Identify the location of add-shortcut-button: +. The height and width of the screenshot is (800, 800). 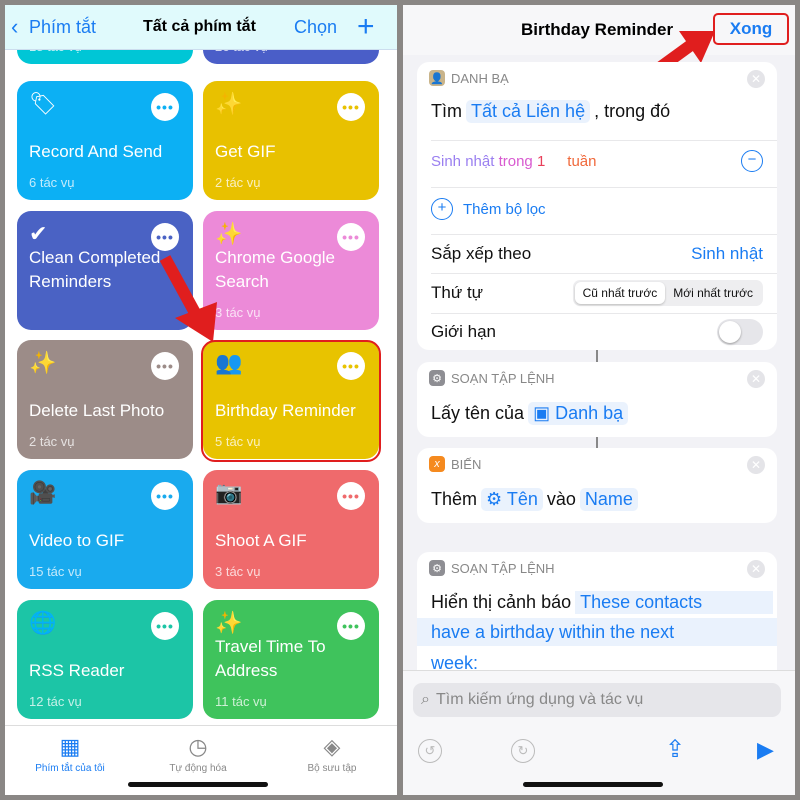
(366, 27).